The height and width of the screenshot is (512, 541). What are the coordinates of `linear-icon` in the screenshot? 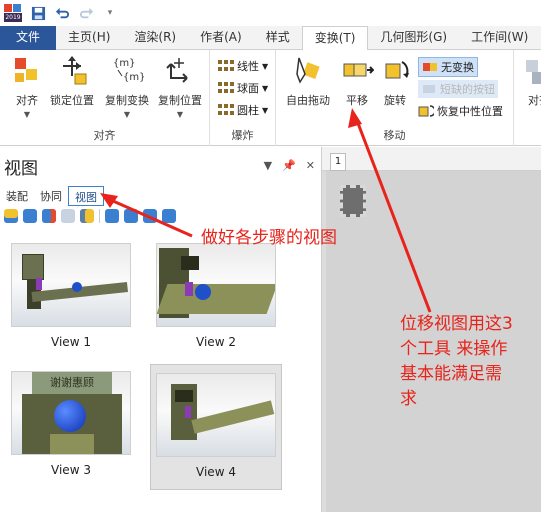 It's located at (226, 66).